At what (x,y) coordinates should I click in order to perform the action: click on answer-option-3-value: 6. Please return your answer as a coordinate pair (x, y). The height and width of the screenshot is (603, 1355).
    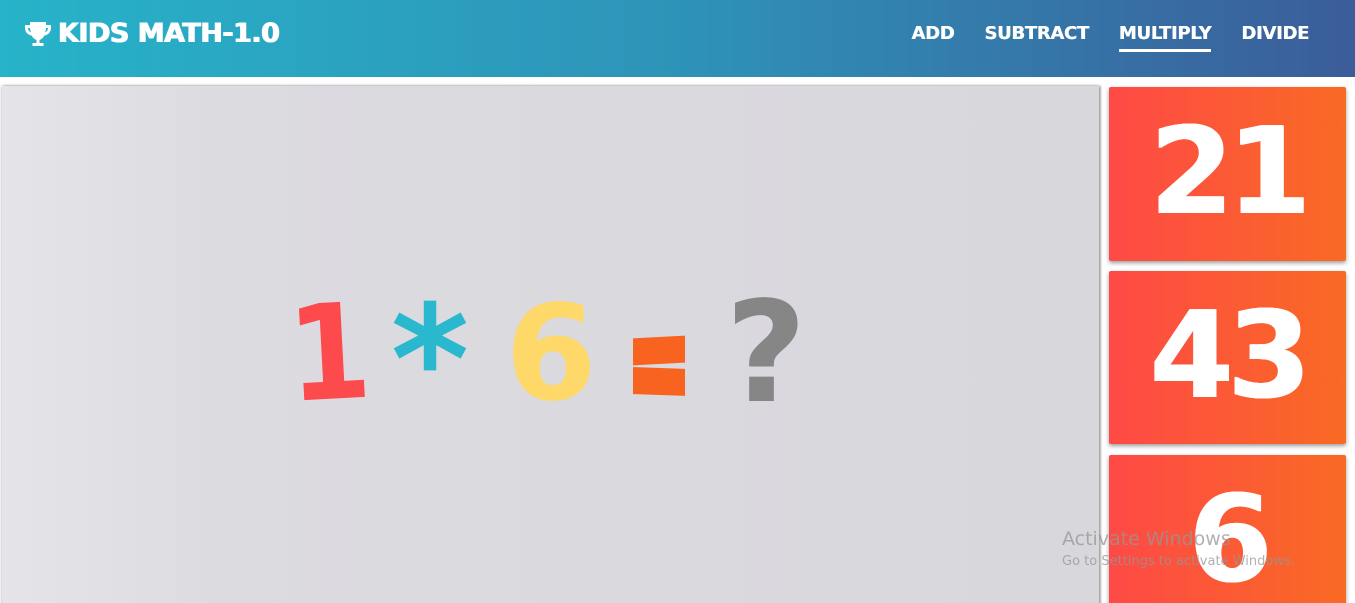
    Looking at the image, I should click on (1230, 537).